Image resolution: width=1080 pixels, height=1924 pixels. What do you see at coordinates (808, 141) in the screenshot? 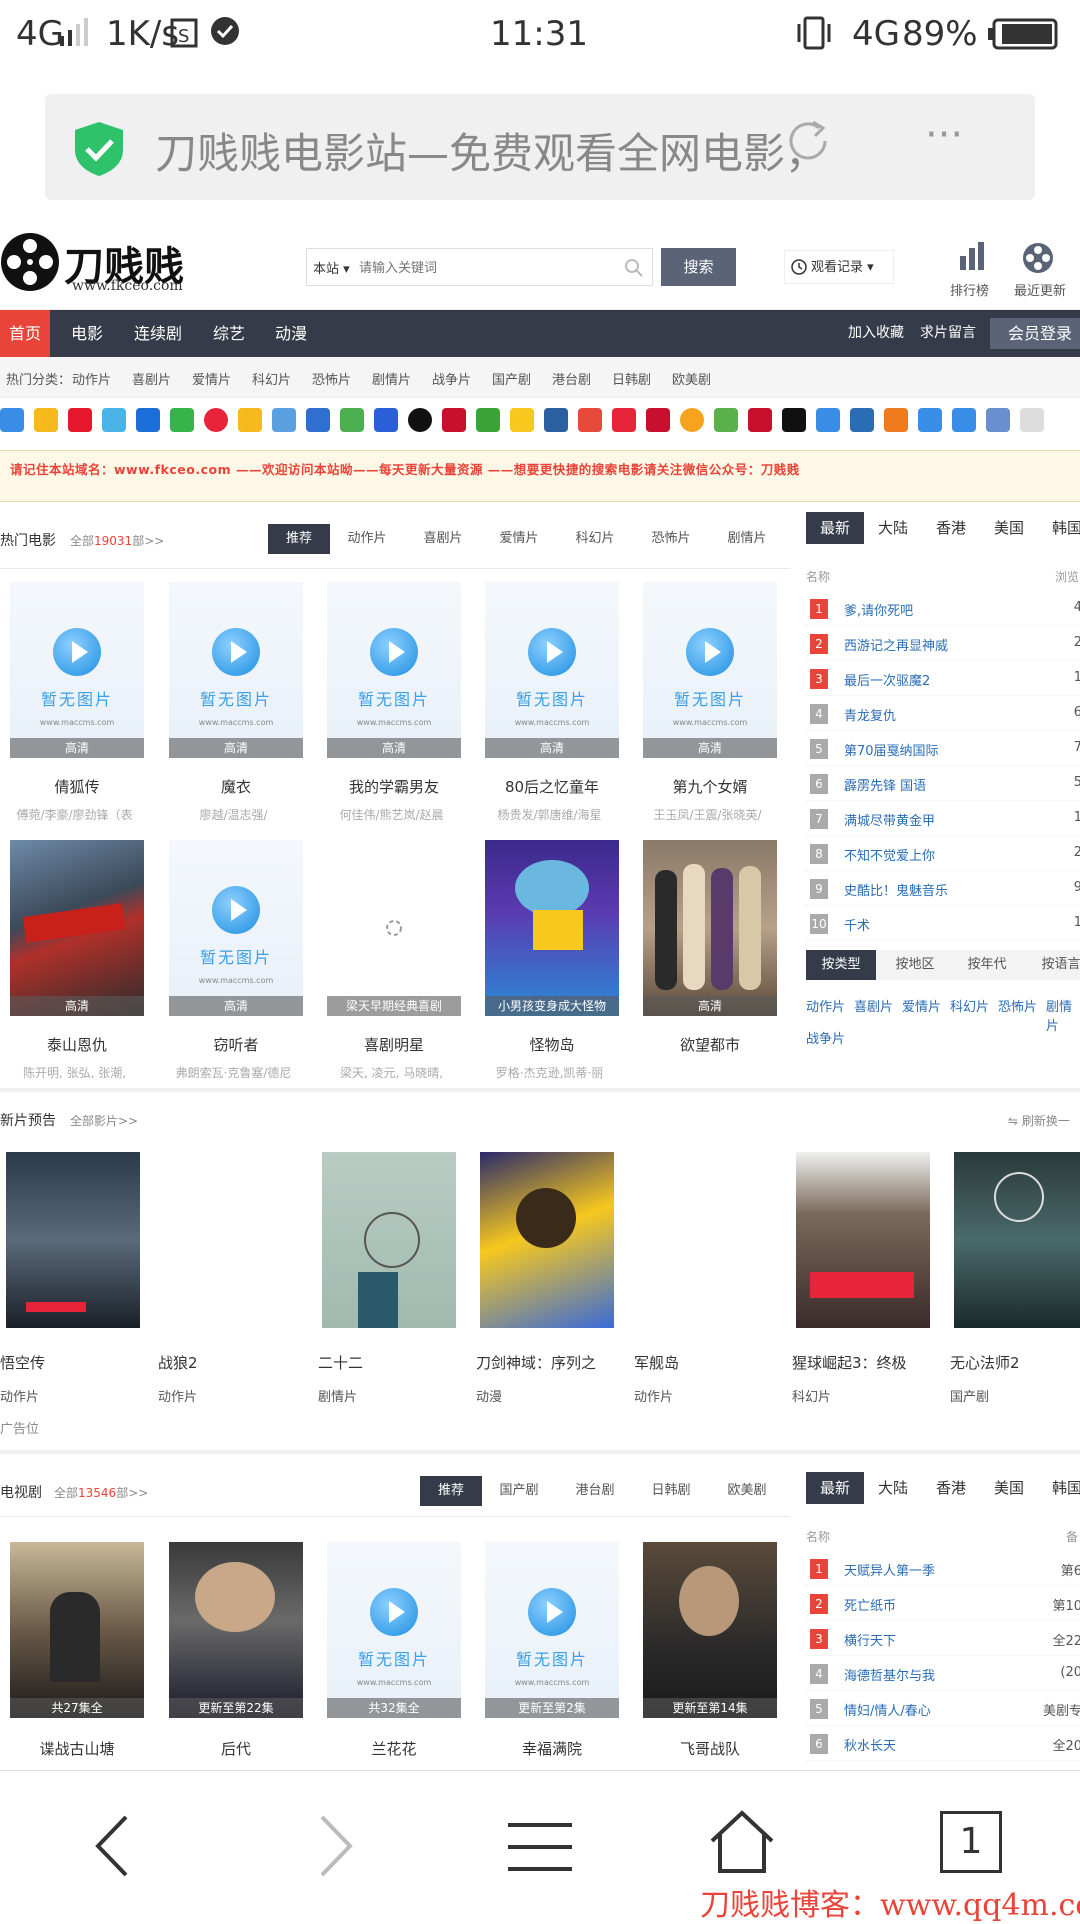
I see `refresh-icon` at bounding box center [808, 141].